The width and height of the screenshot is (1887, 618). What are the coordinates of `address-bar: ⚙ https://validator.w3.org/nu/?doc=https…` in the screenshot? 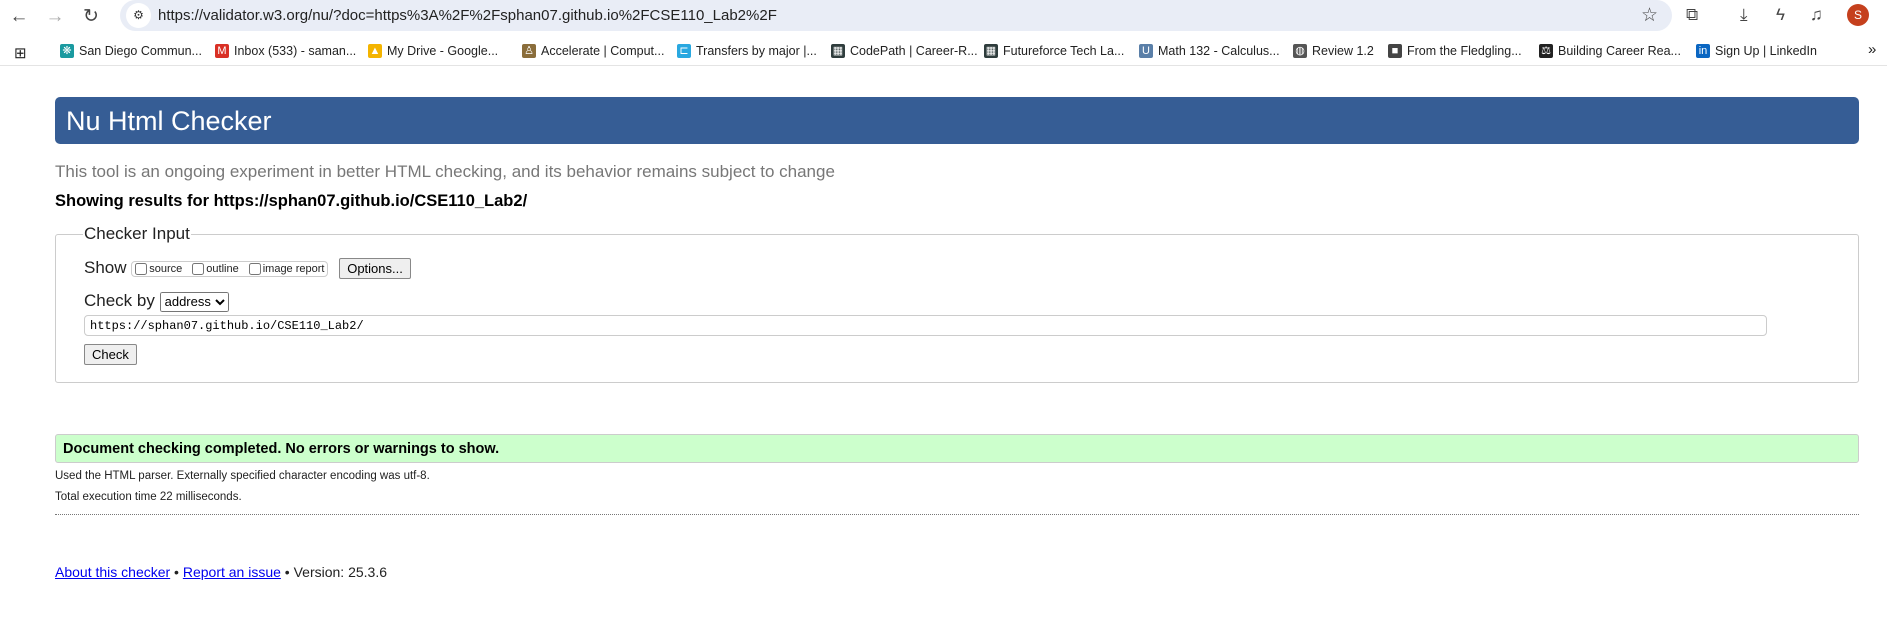 It's located at (896, 15).